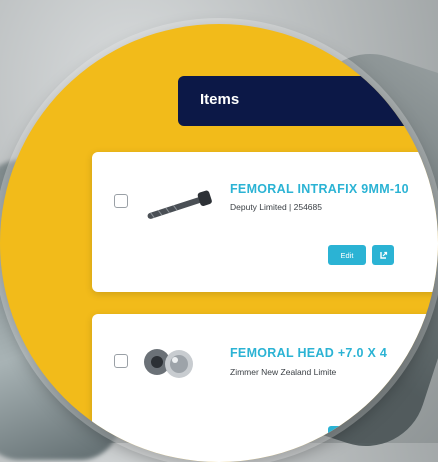 Image resolution: width=438 pixels, height=462 pixels. What do you see at coordinates (276, 207) in the screenshot?
I see `item-supplier: Deputy Limited | 254685` at bounding box center [276, 207].